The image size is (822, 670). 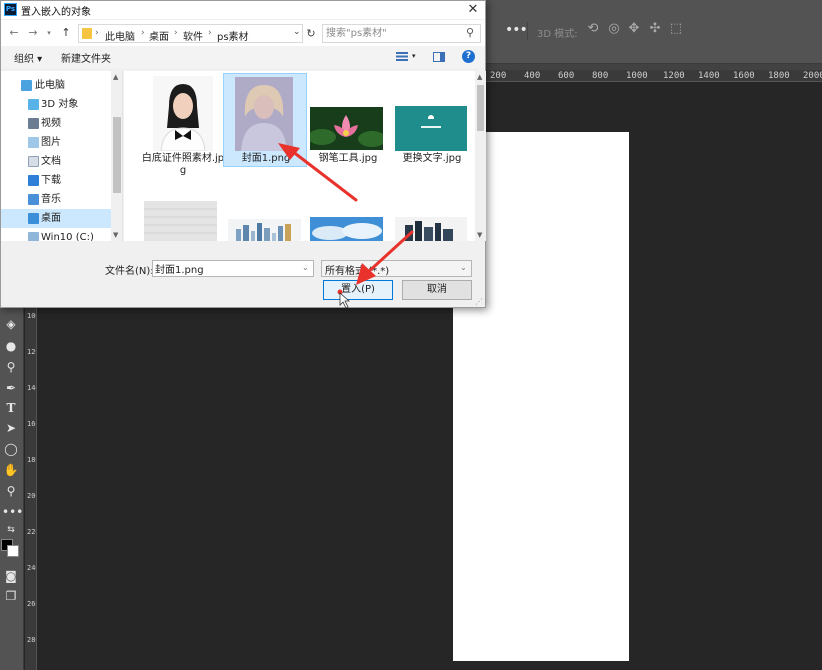 I want to click on recent-locations-icon: ▾, so click(x=49, y=33).